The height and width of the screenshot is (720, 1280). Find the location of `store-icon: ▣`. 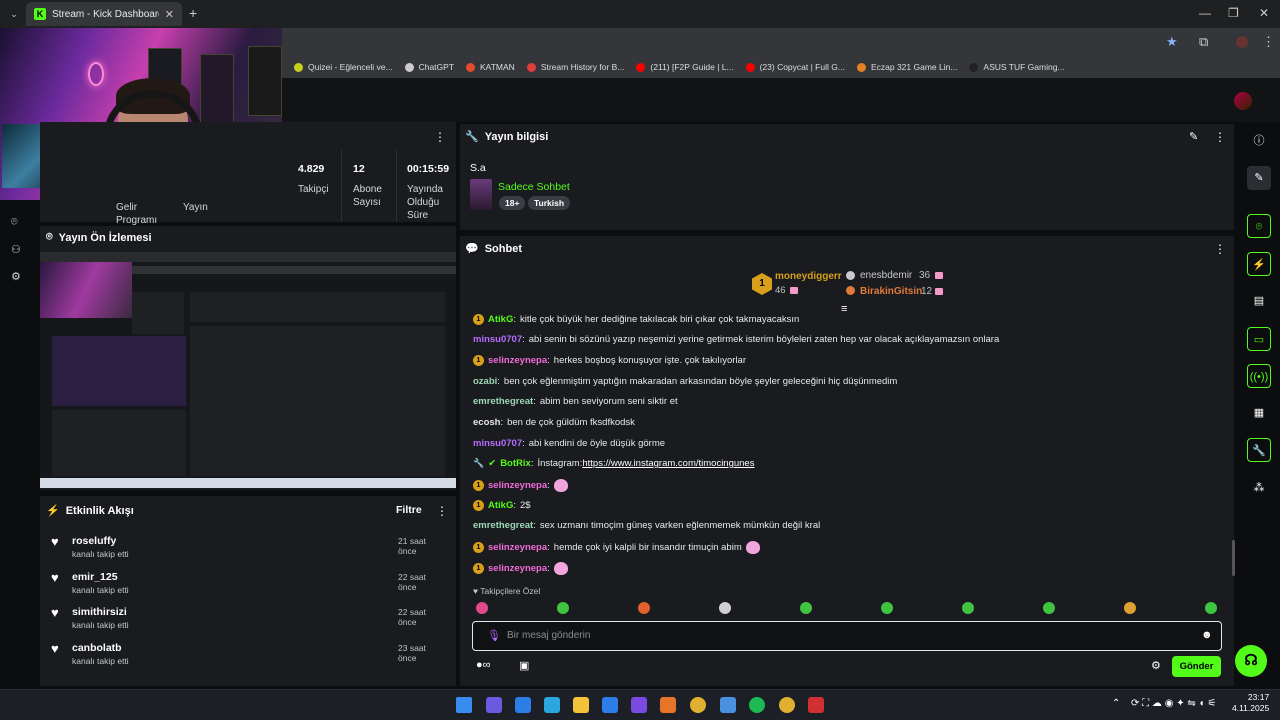

store-icon: ▣ is located at coordinates (524, 665).